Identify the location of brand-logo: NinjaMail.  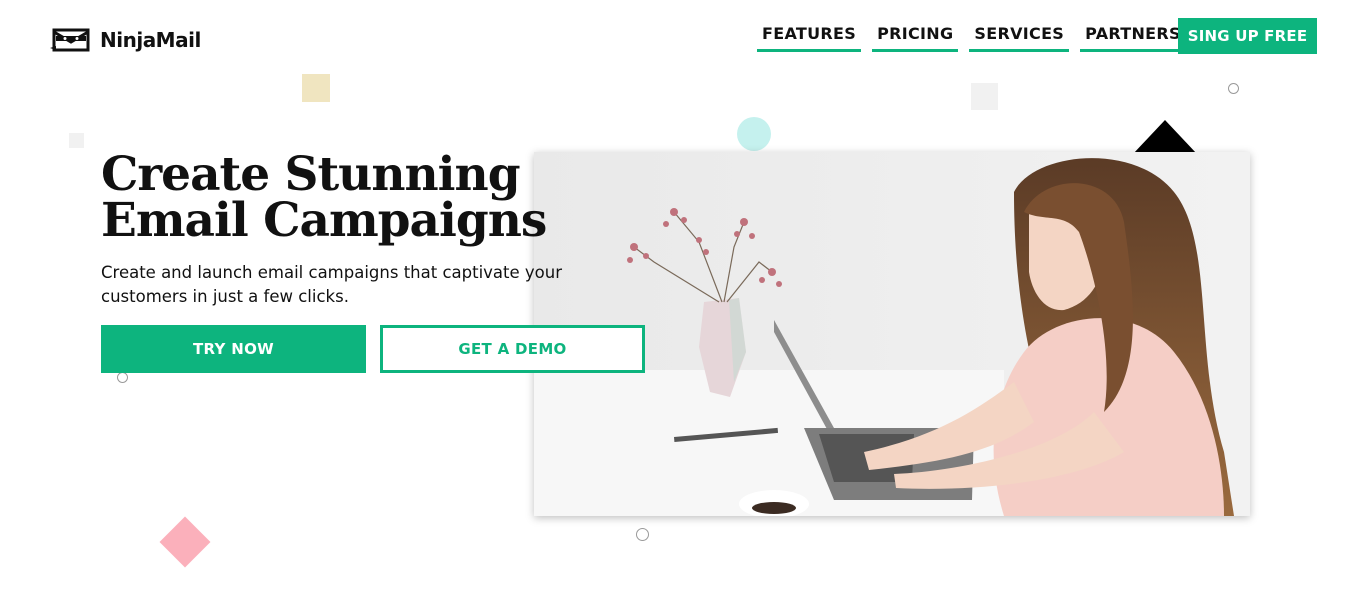
(125, 40).